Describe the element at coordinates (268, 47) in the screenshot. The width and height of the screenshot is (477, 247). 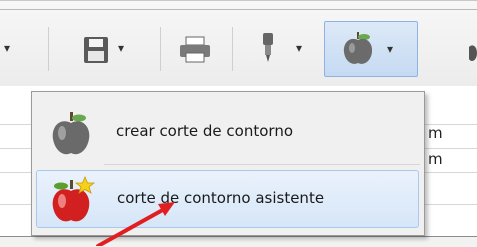
I see `cutter-blade-icon` at that location.